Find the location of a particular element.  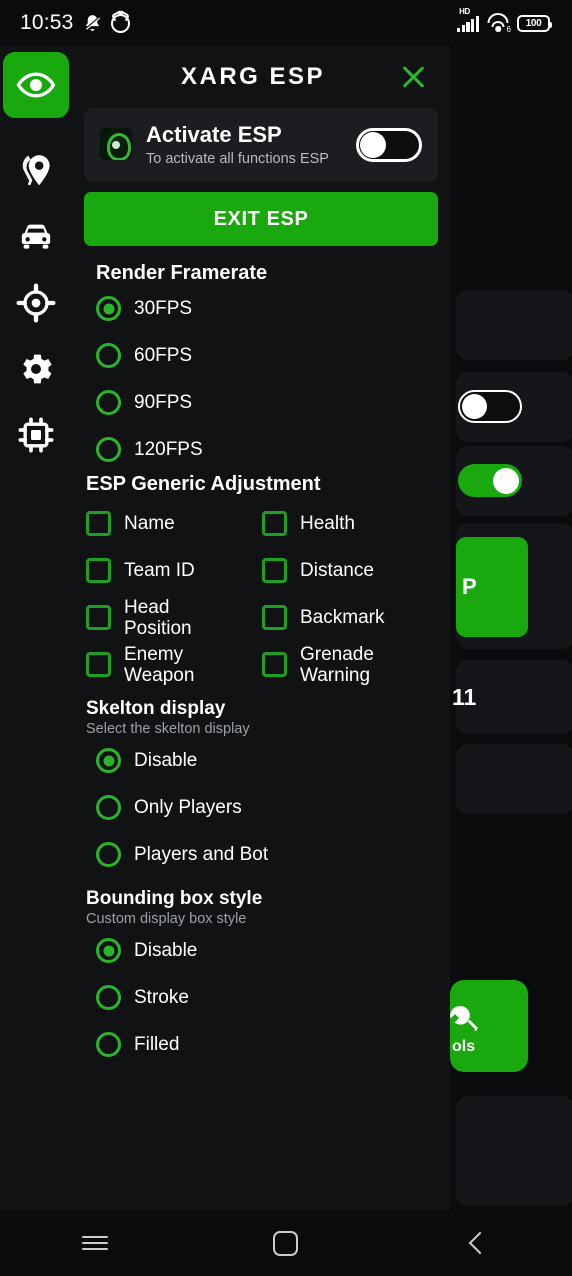

sidebar-item-memory is located at coordinates (36, 435).